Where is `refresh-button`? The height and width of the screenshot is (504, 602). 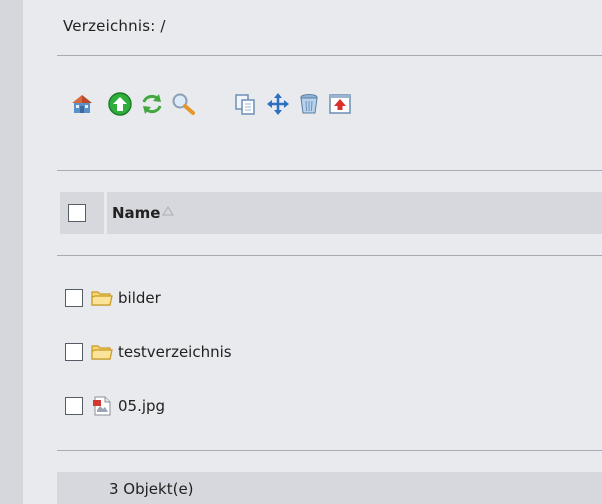
refresh-button is located at coordinates (152, 104).